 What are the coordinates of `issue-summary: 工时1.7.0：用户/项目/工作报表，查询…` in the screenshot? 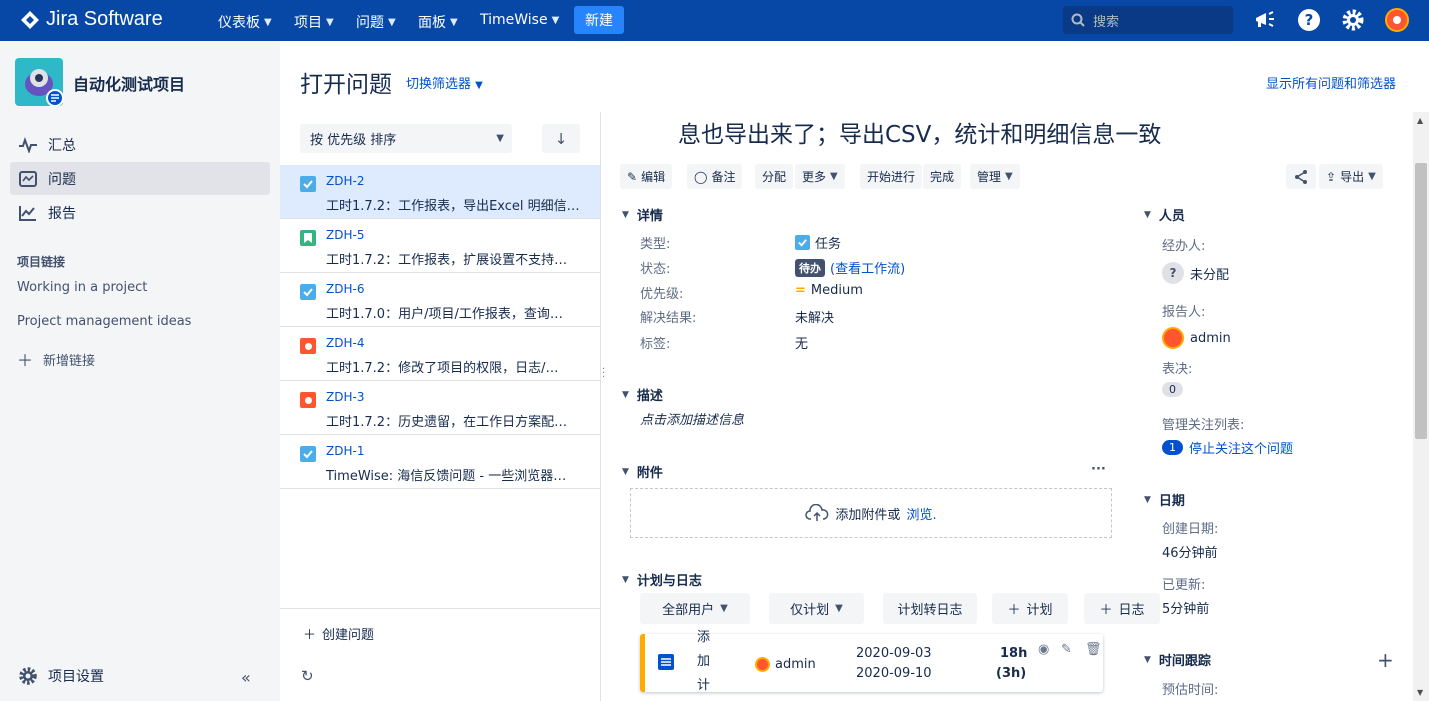 It's located at (444, 314).